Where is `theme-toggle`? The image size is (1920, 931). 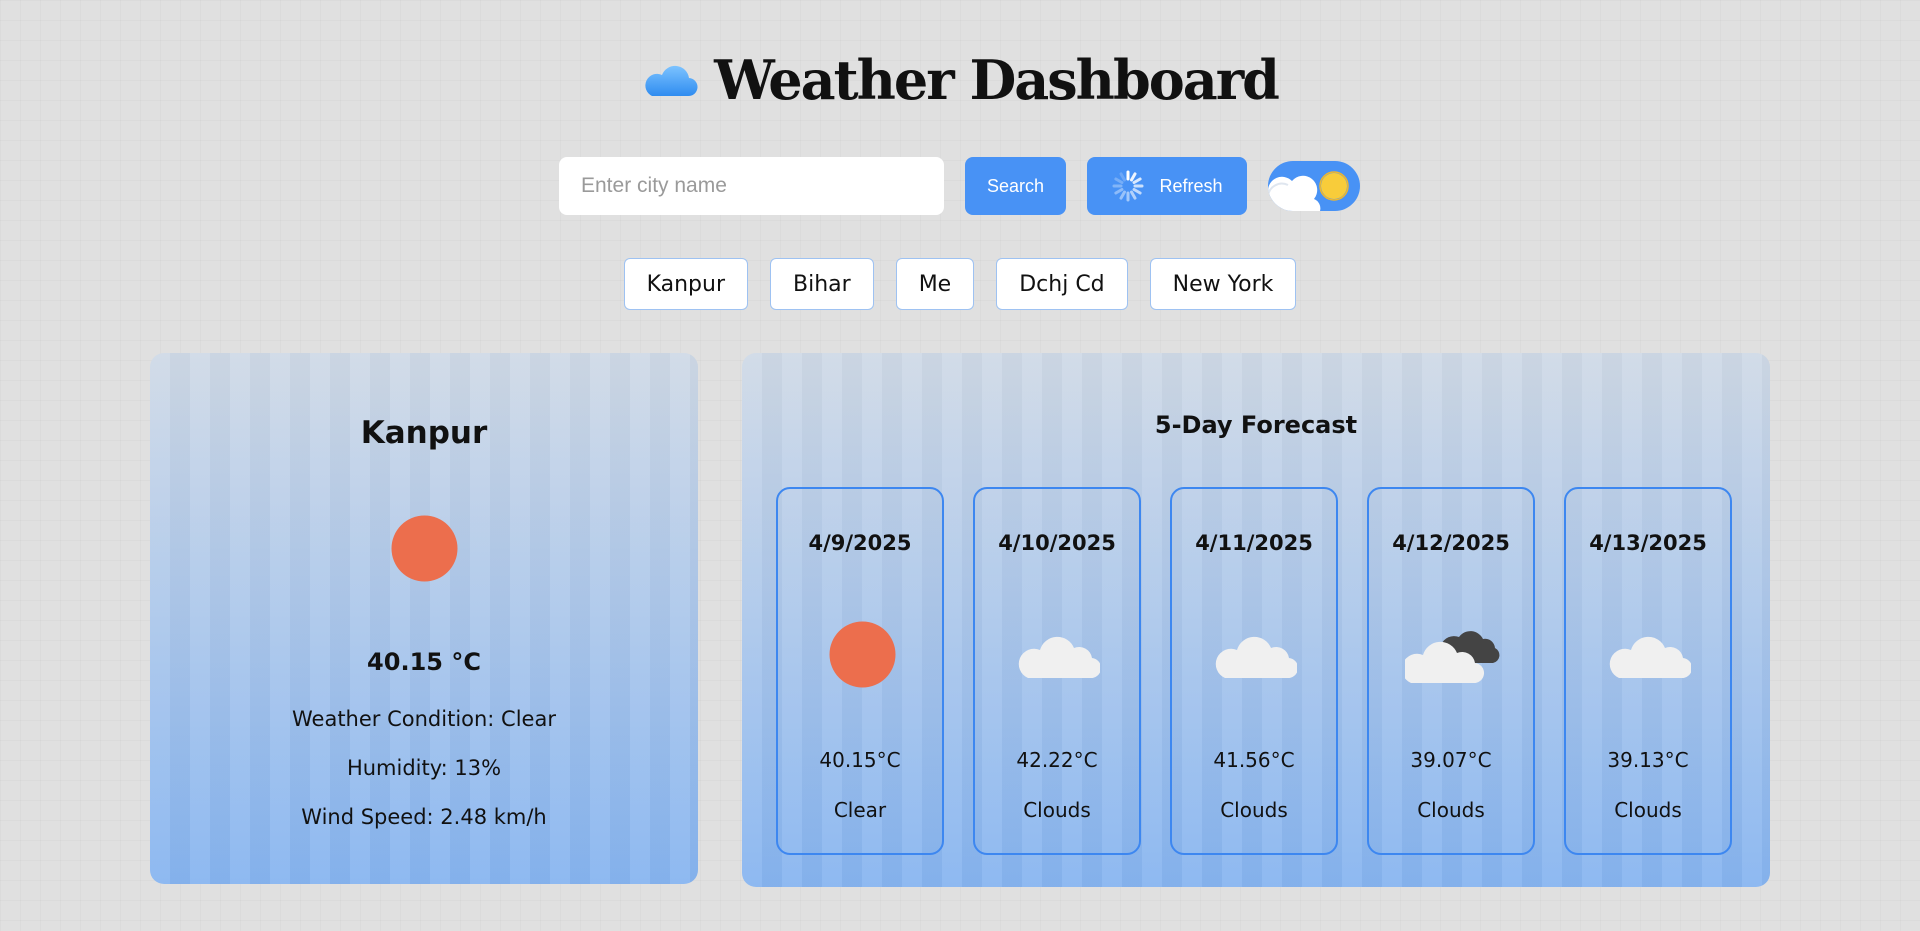
theme-toggle is located at coordinates (1314, 186).